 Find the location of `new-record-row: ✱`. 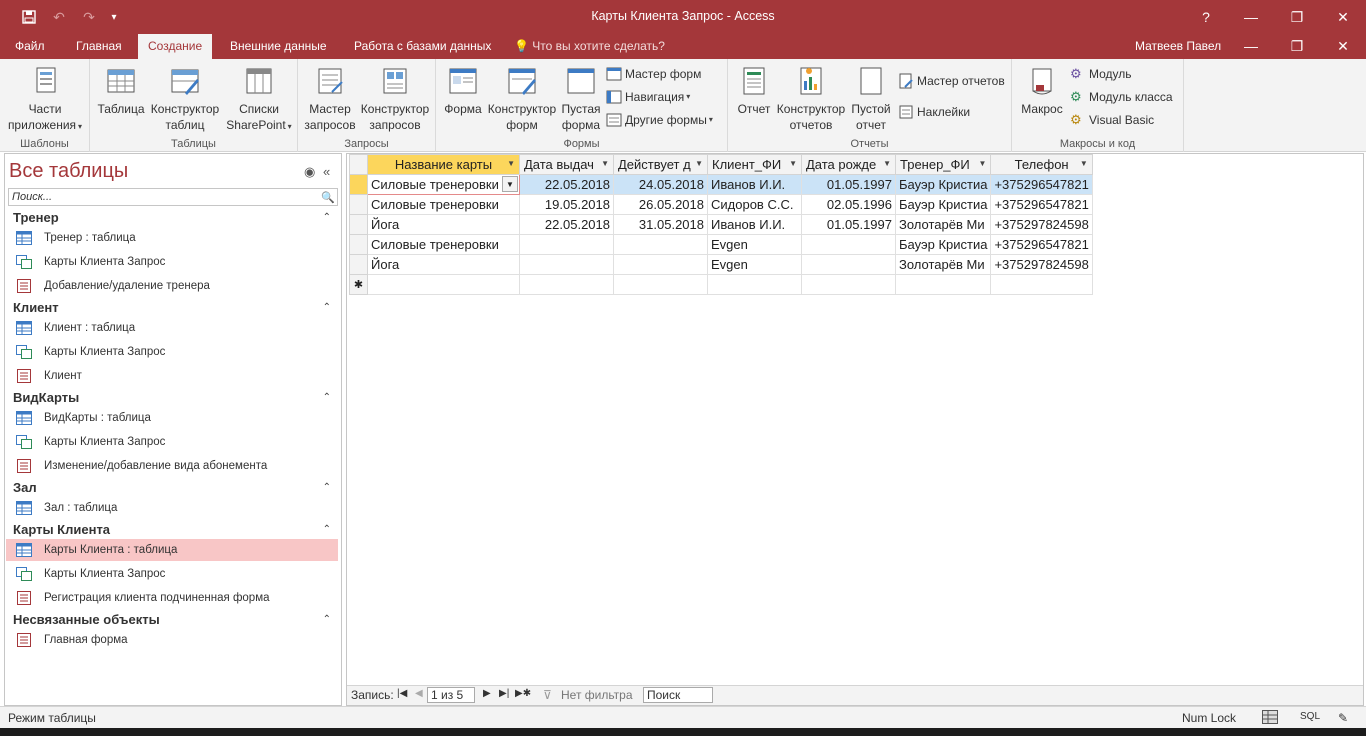

new-record-row: ✱ is located at coordinates (721, 284).